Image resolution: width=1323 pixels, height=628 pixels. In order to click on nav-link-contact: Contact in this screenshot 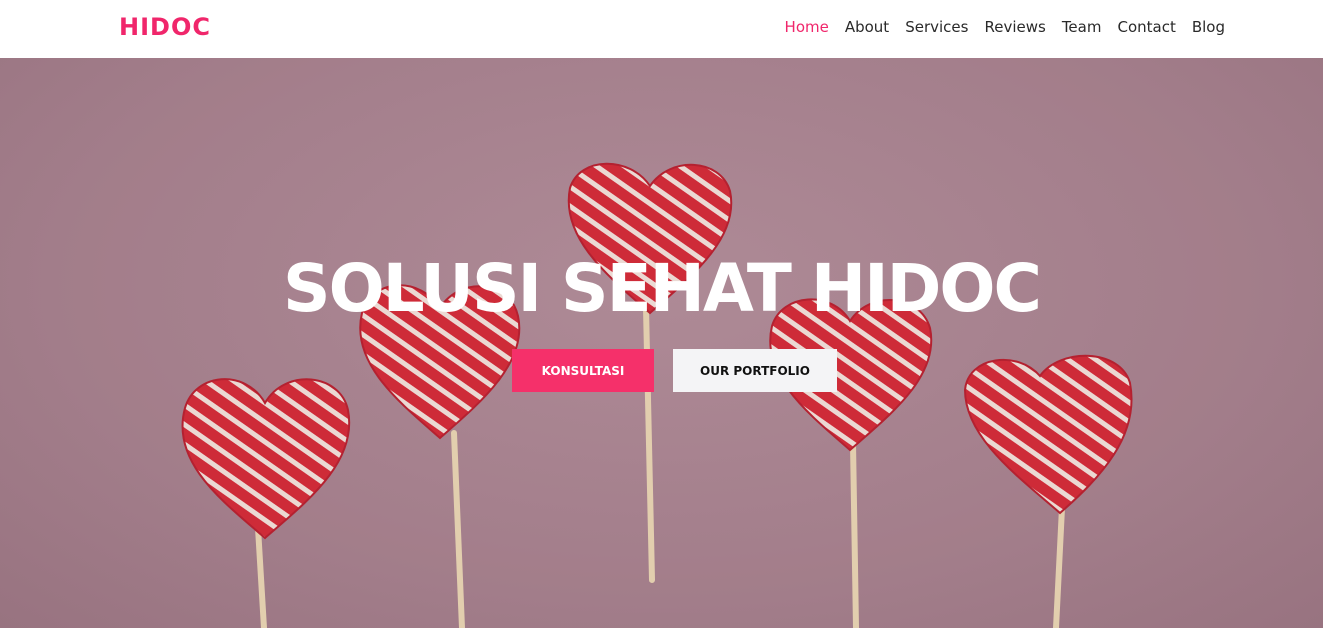, I will do `click(1146, 27)`.